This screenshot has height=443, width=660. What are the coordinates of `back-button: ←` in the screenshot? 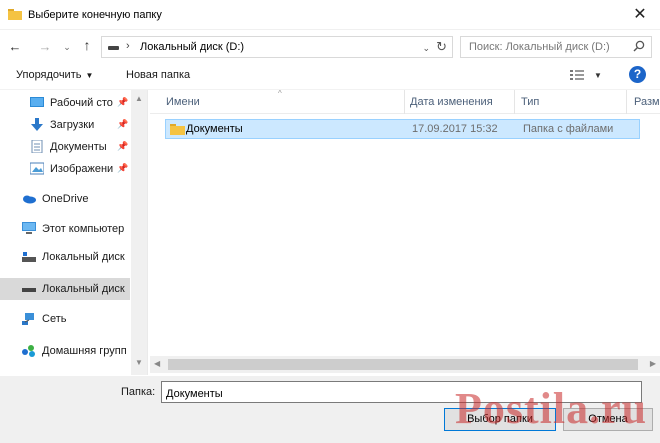 It's located at (15, 46).